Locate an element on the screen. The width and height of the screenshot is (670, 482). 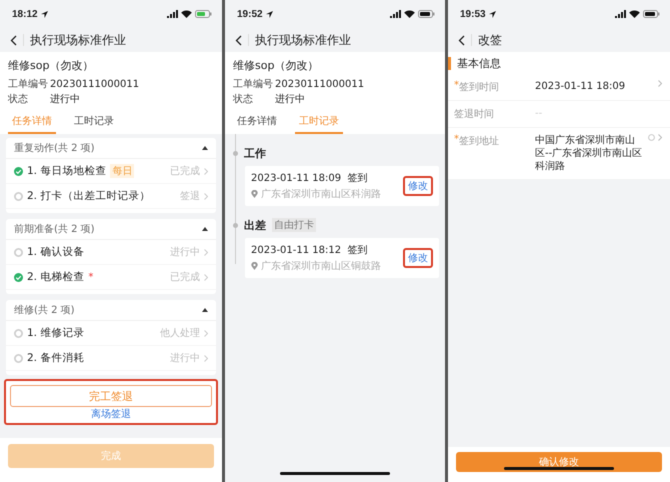
tab: 任务详情 is located at coordinates (257, 123).